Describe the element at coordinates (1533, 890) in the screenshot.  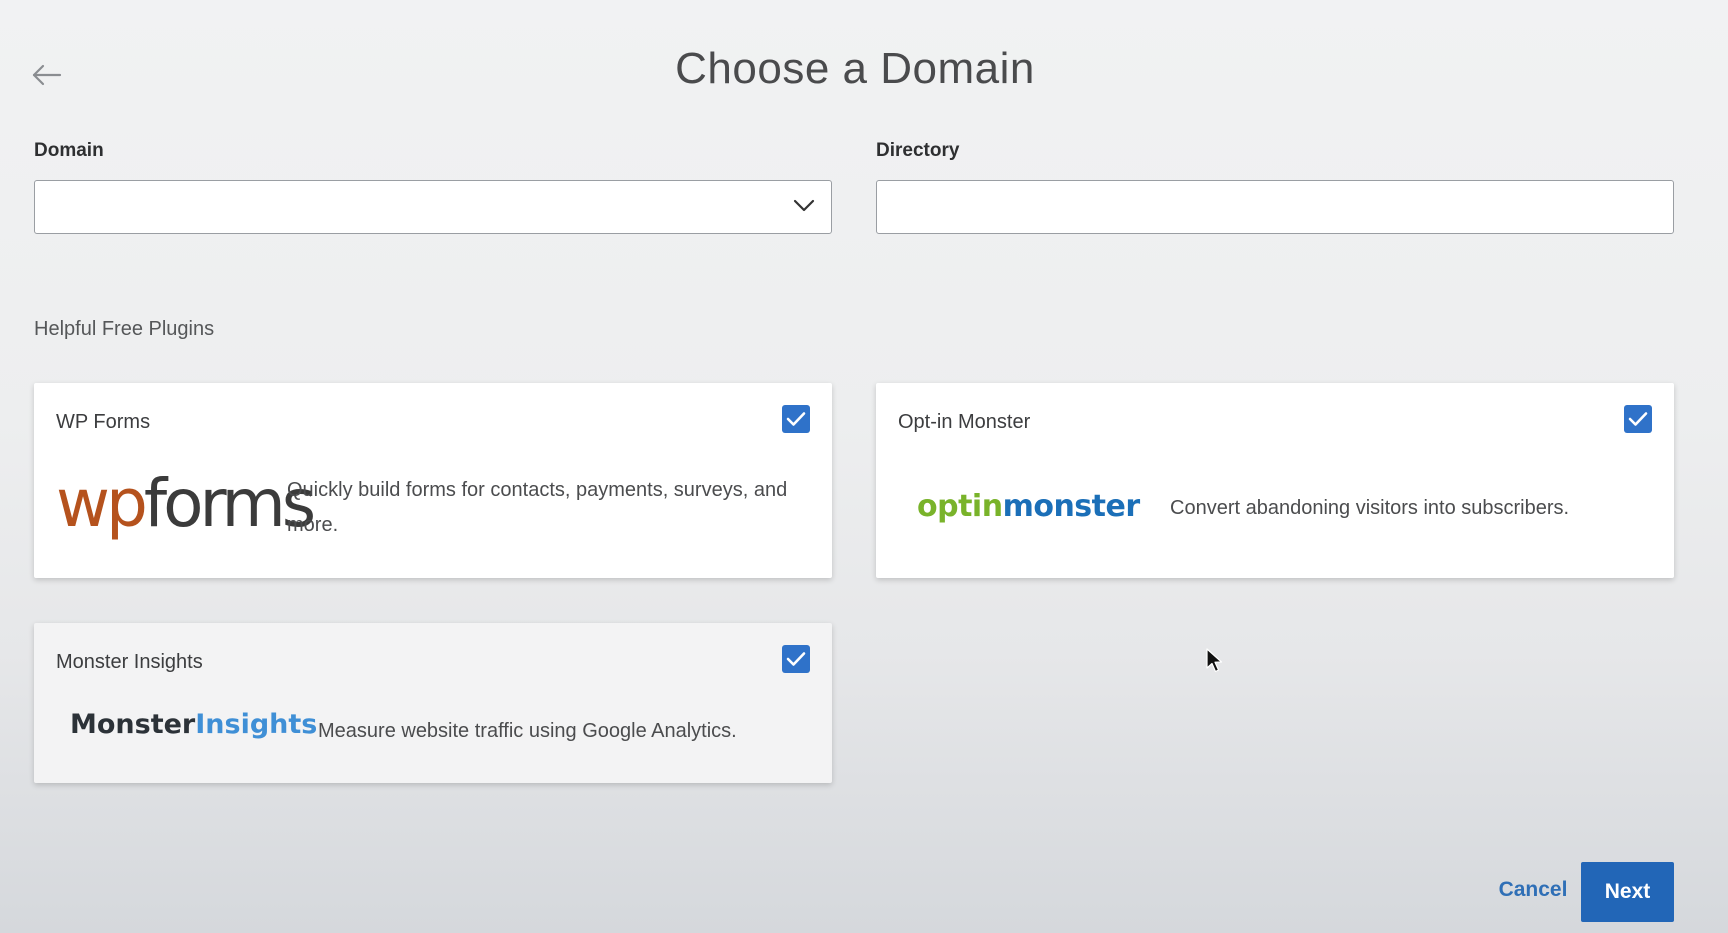
I see `cancel-button: Cancel` at that location.